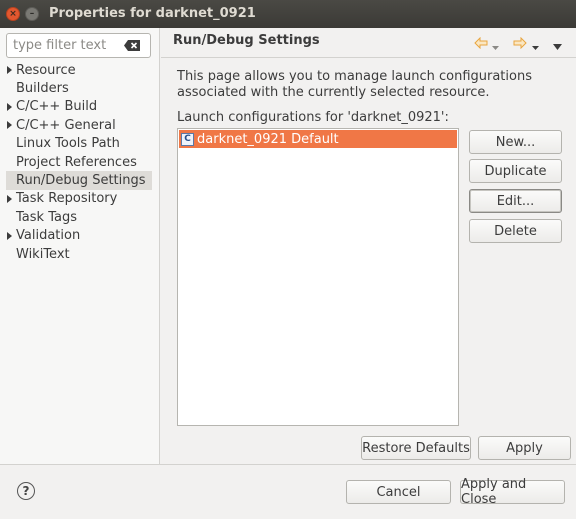 The height and width of the screenshot is (519, 576). Describe the element at coordinates (67, 199) in the screenshot. I see `tree-item-label: Task Repository` at that location.